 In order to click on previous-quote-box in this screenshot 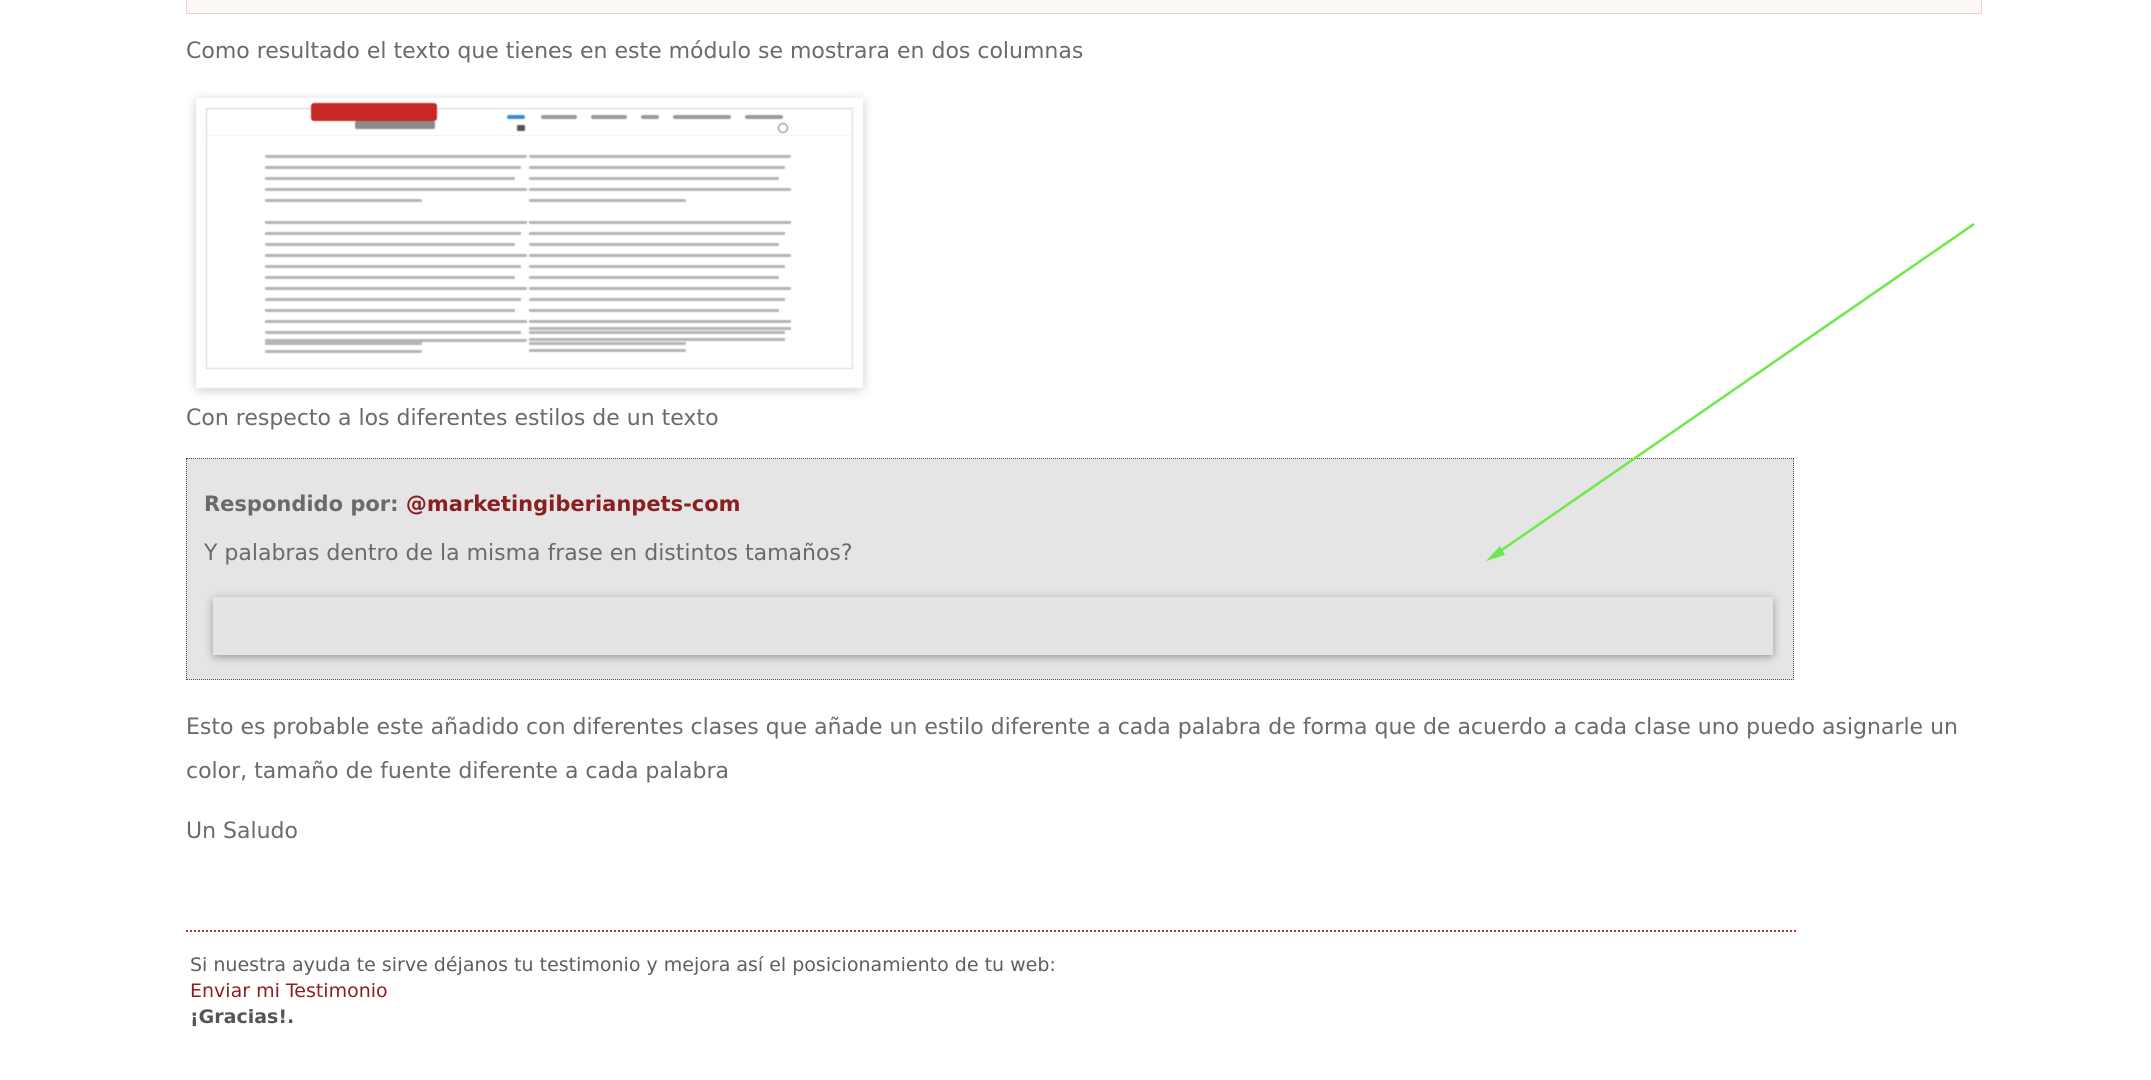, I will do `click(1084, 7)`.